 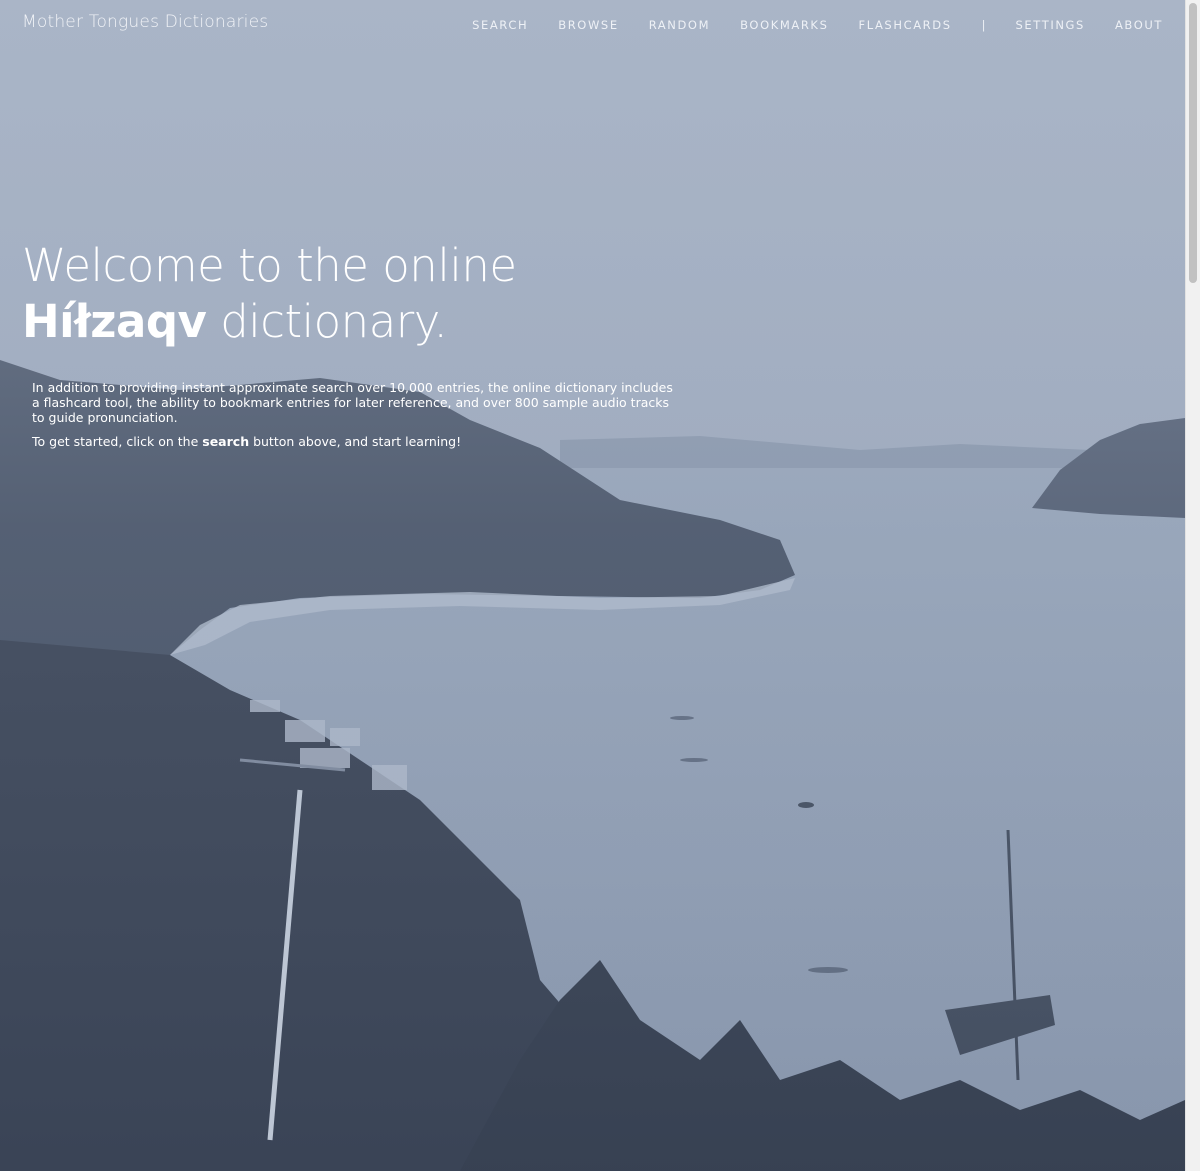 What do you see at coordinates (1193, 143) in the screenshot?
I see `scrollbar-thumb` at bounding box center [1193, 143].